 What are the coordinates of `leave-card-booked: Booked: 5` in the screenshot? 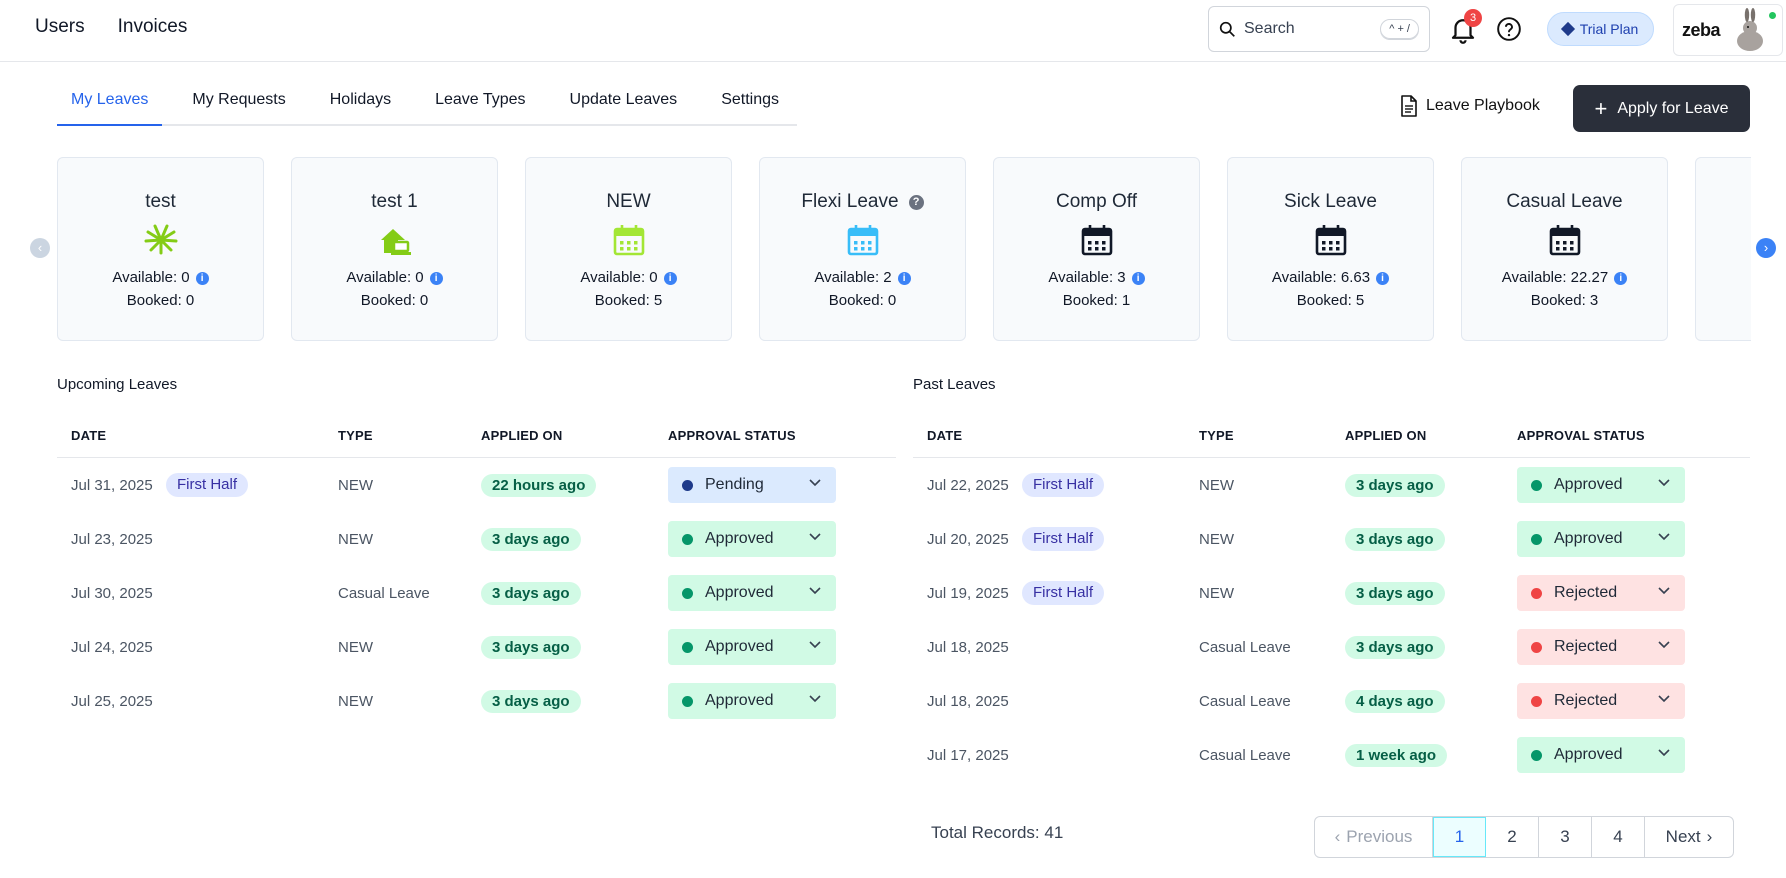 It's located at (628, 300).